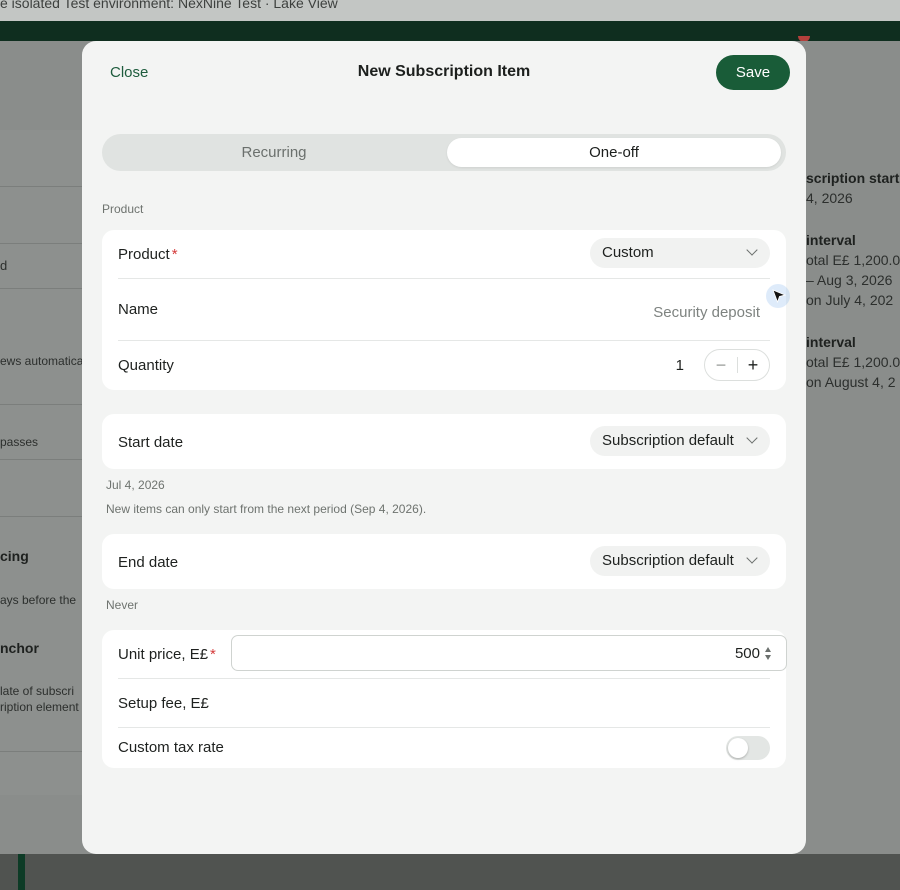 Image resolution: width=900 pixels, height=890 pixels. Describe the element at coordinates (829, 198) in the screenshot. I see `bg-fragment: 4, 2026` at that location.